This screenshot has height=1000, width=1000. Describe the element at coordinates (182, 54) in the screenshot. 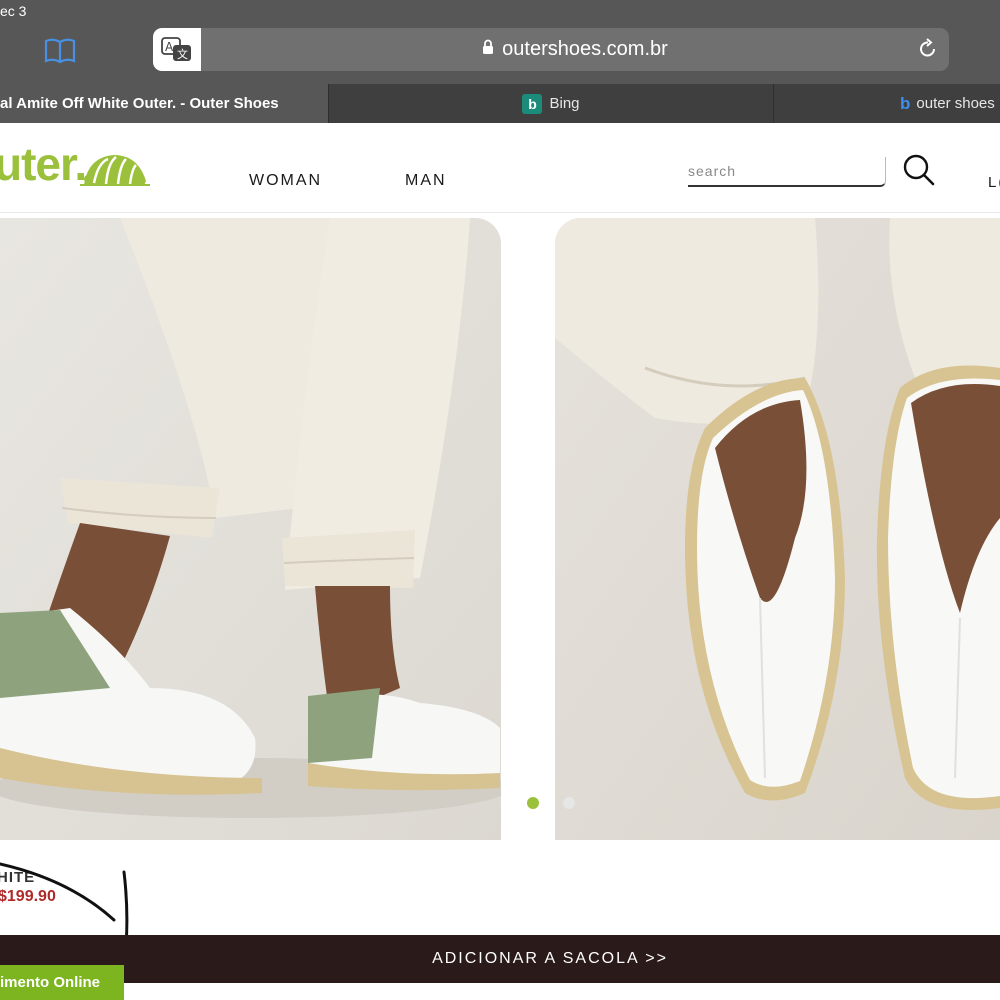

I see `svg-text: 文` at that location.